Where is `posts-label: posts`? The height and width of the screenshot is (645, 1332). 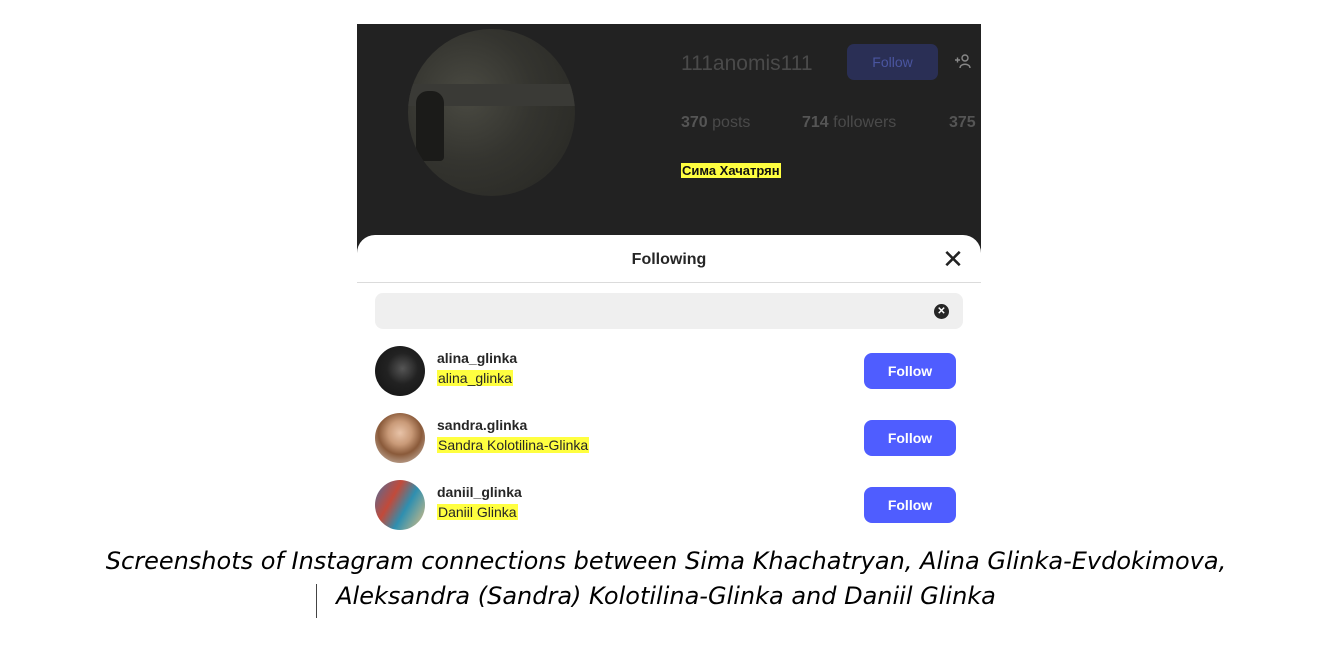
posts-label: posts is located at coordinates (731, 122).